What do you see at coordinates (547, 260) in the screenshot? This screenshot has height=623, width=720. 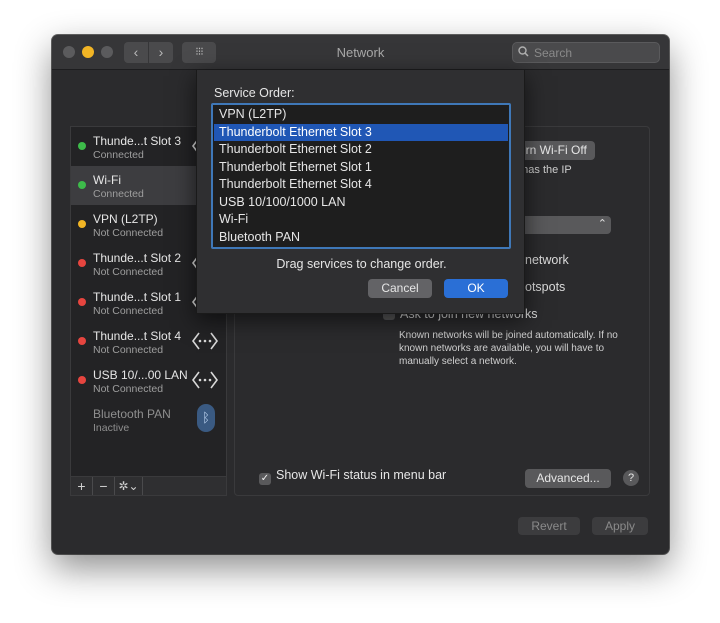 I see `ask-to-join-network-label: network` at bounding box center [547, 260].